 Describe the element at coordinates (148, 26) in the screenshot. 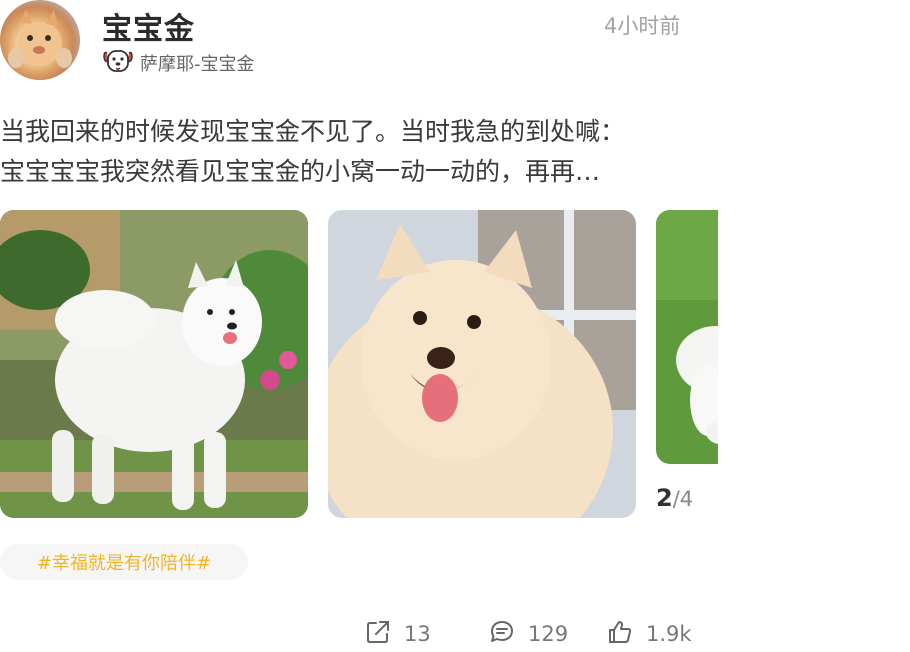

I see `username: 宝宝金` at that location.